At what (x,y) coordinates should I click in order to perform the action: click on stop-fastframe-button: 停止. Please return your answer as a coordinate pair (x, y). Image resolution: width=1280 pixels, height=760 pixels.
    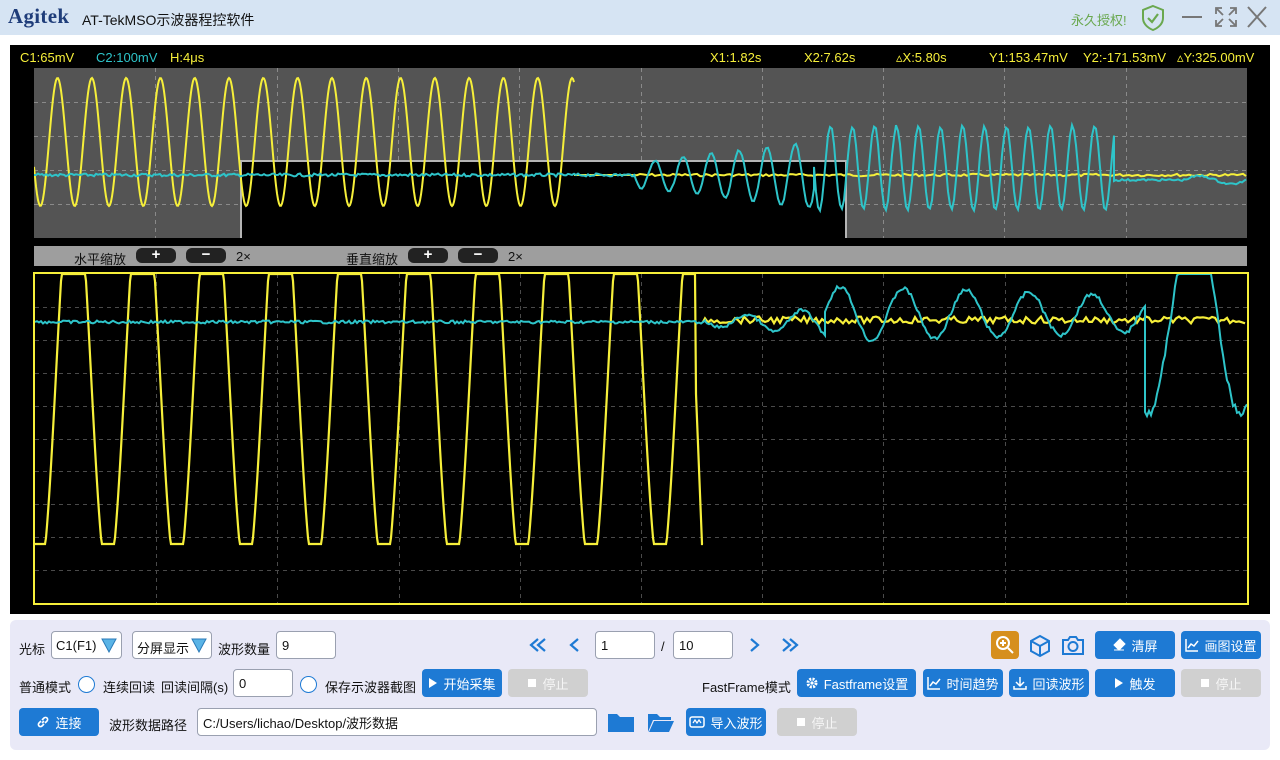
    Looking at the image, I should click on (1221, 683).